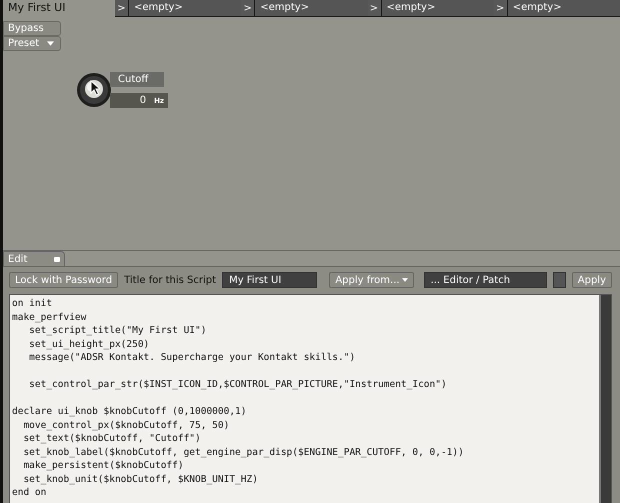  What do you see at coordinates (89, 344) in the screenshot?
I see `code-line: set_ui_height_px(250)` at bounding box center [89, 344].